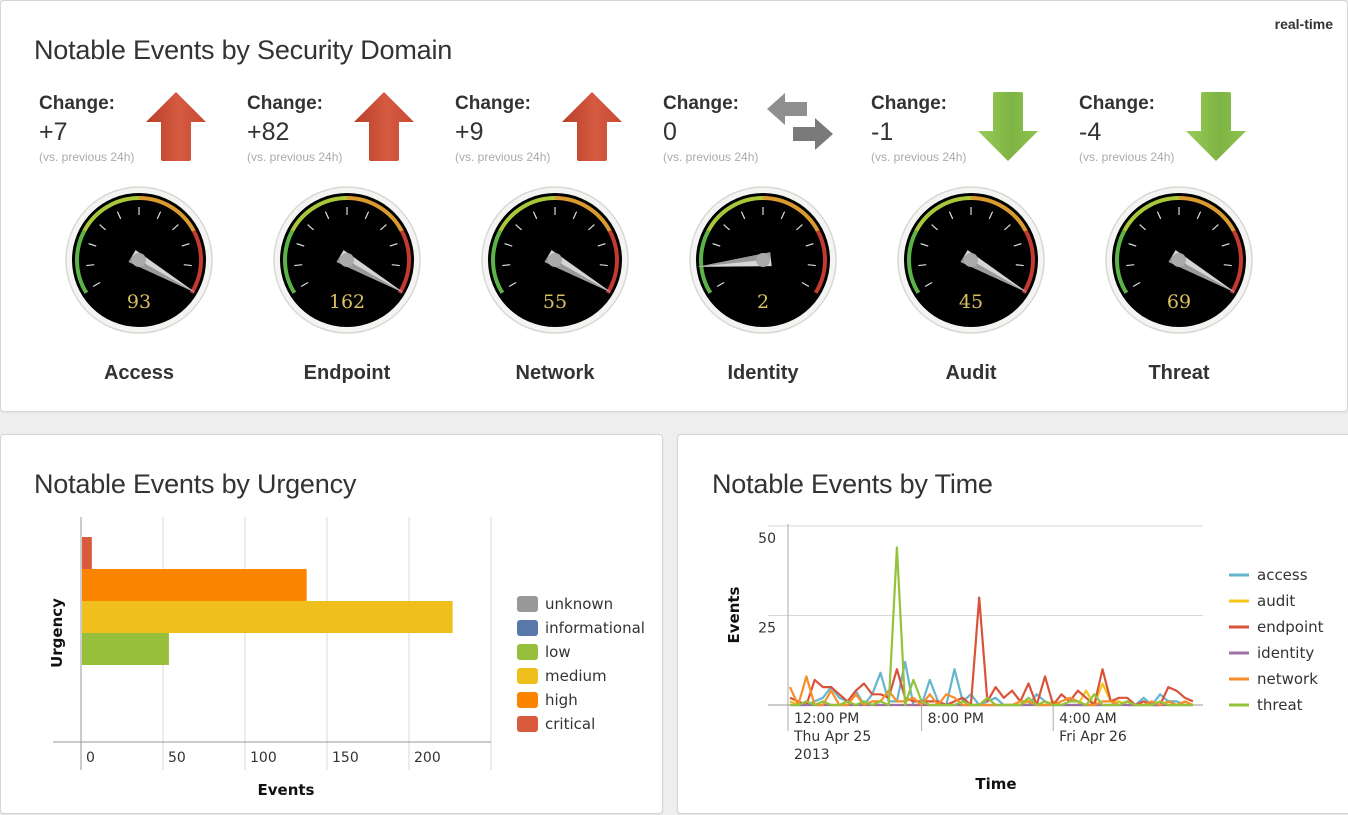 Image resolution: width=1348 pixels, height=815 pixels. What do you see at coordinates (1276, 601) in the screenshot?
I see `legend-label-audit: audit` at bounding box center [1276, 601].